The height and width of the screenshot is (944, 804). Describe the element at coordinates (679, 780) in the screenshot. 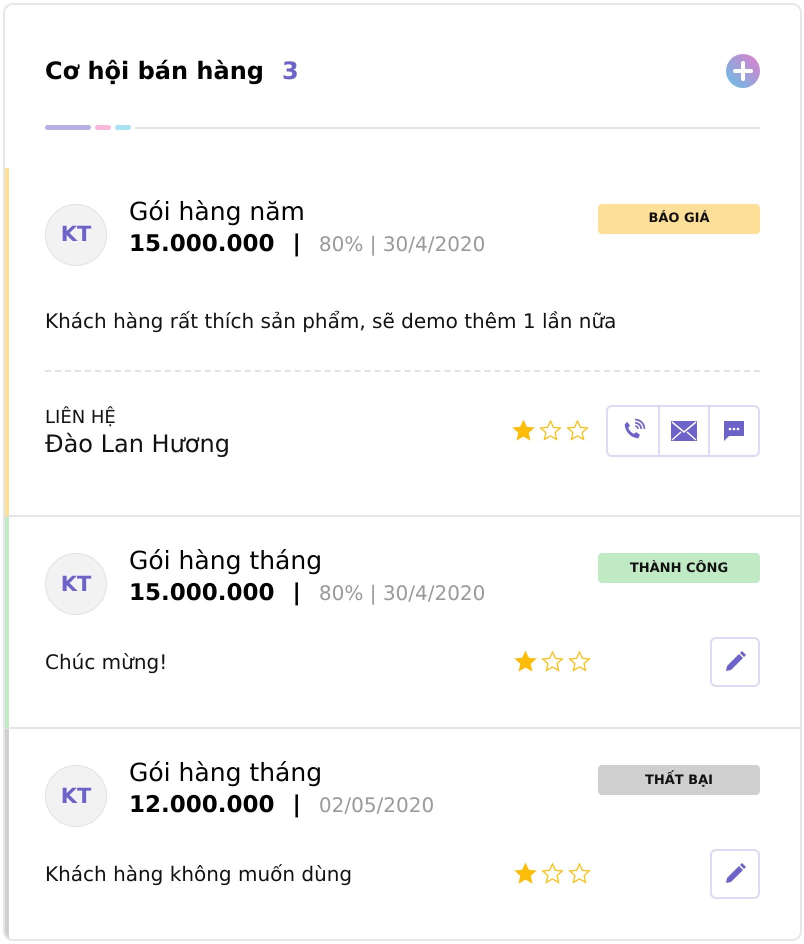

I see `status-badge: THẤT BẠI` at that location.